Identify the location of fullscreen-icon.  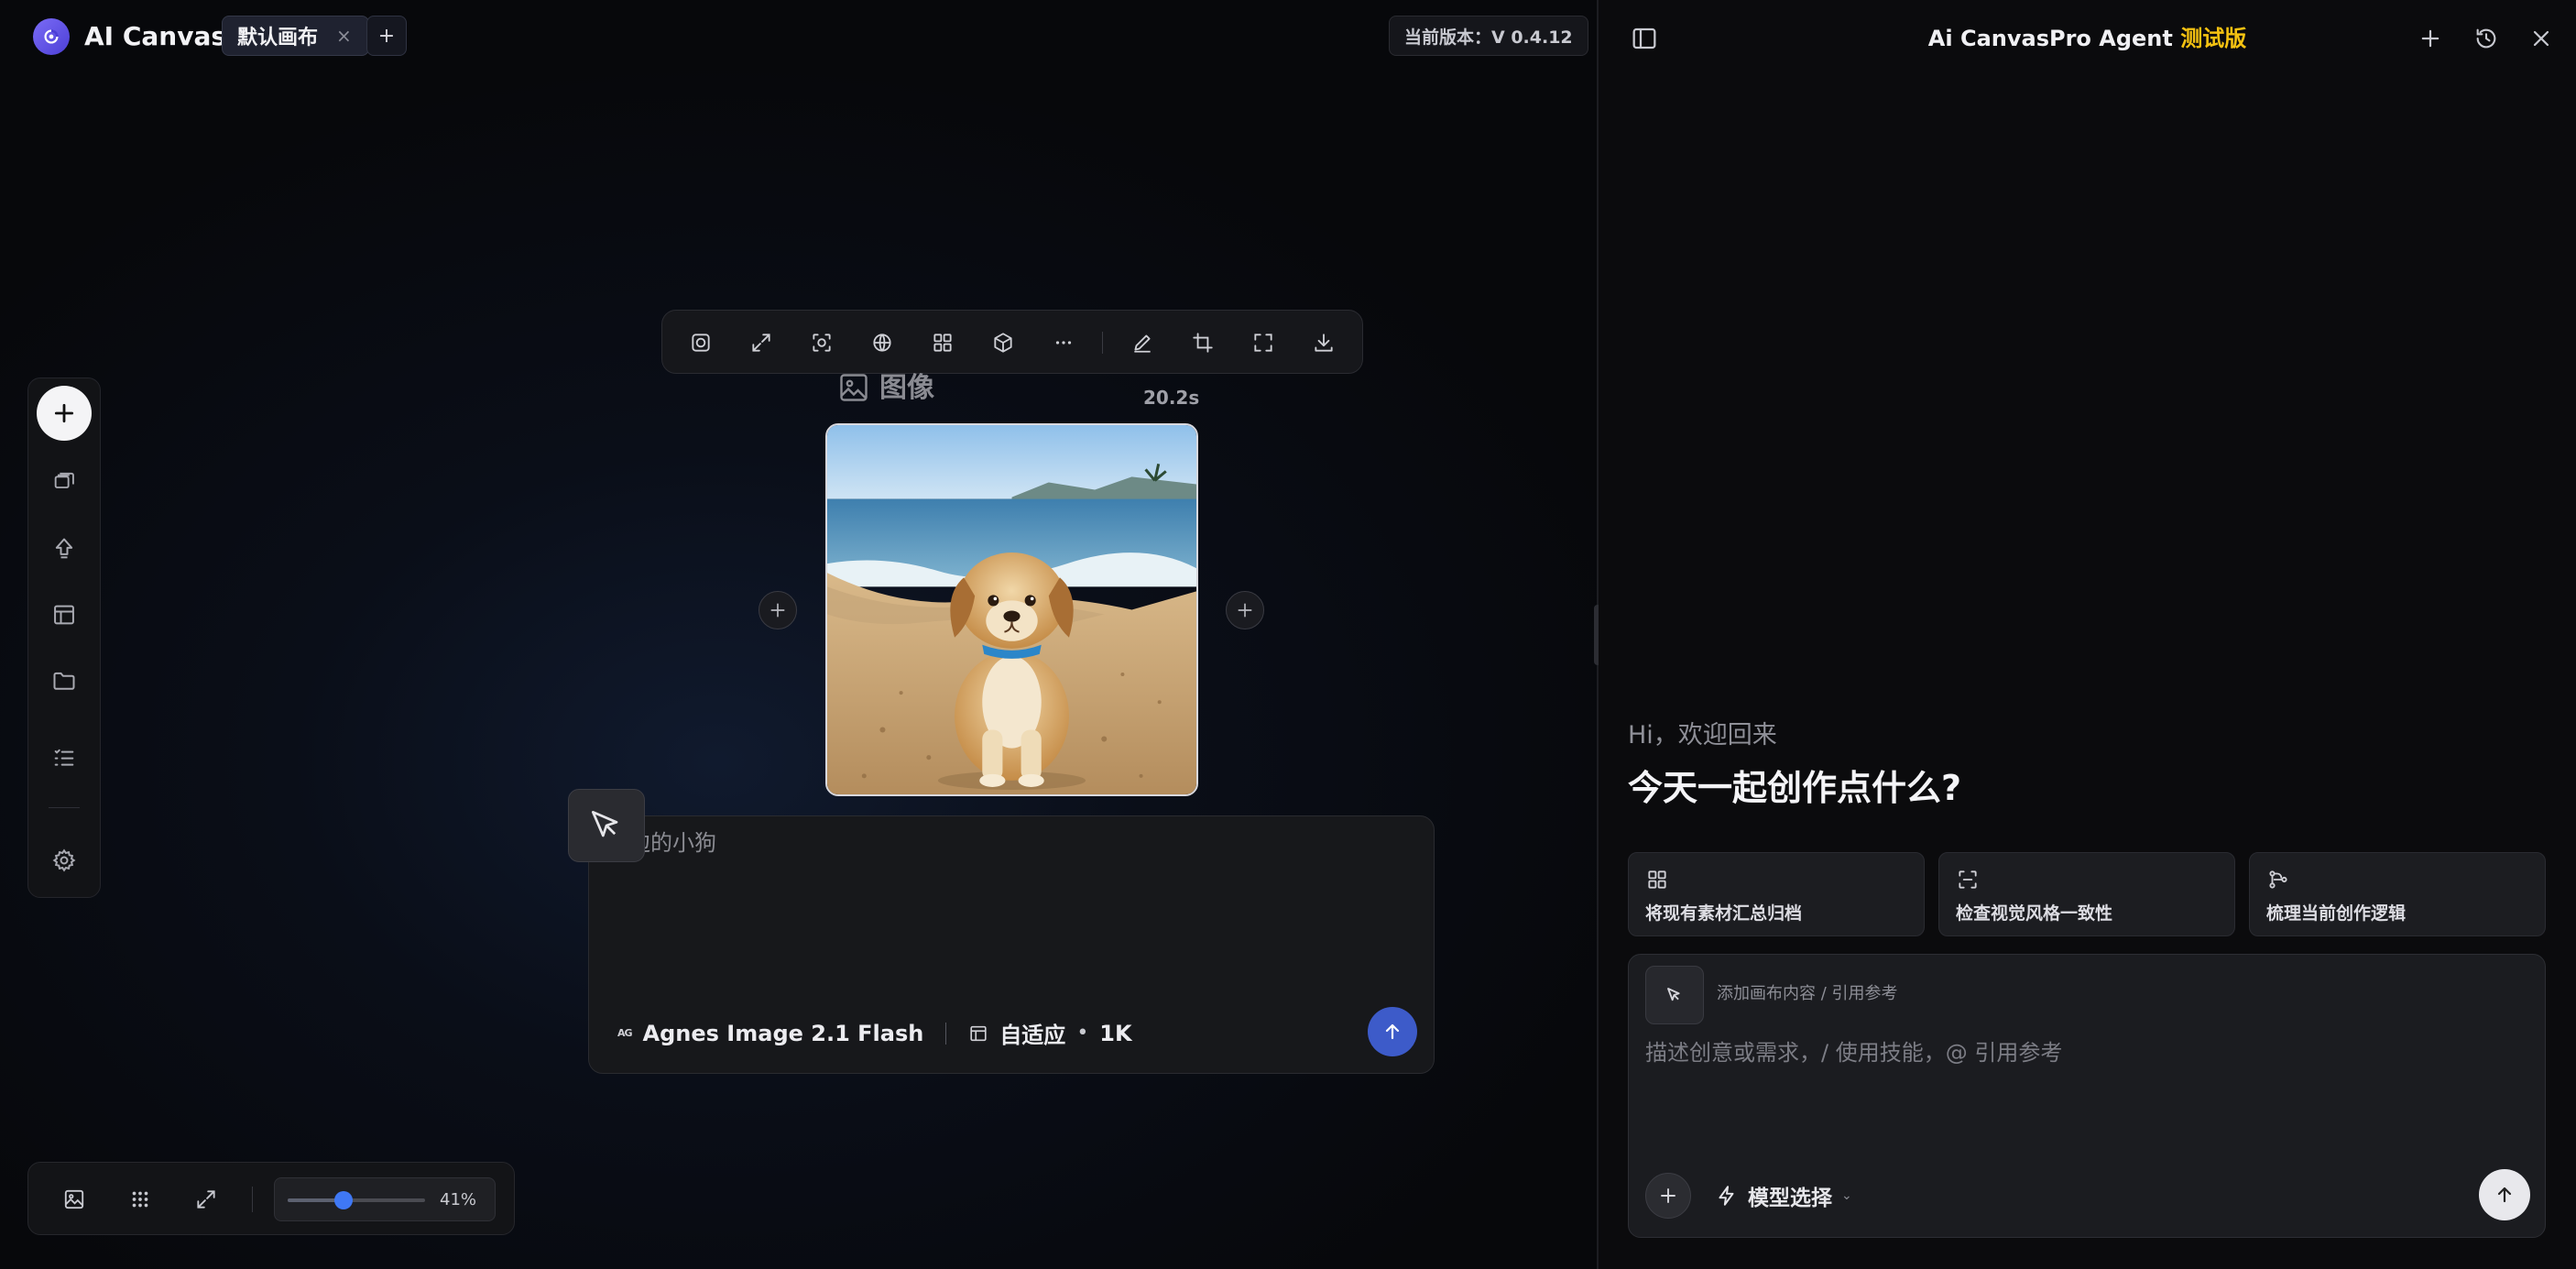
(1263, 343).